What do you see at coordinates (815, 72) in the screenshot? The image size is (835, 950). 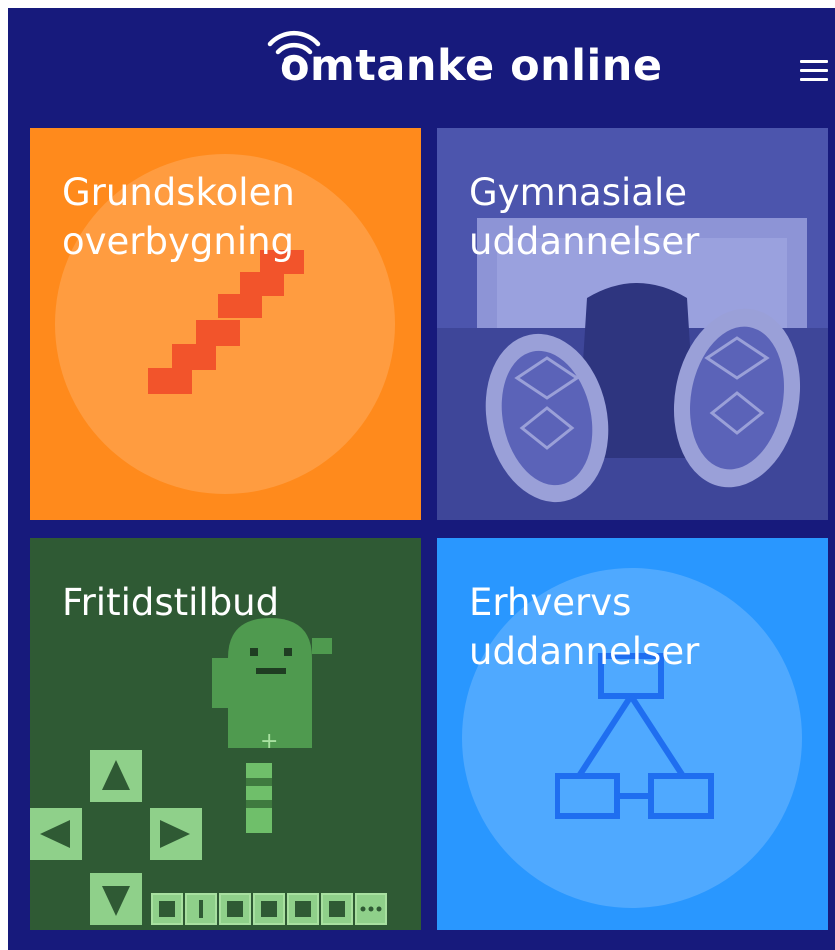 I see `hamburger-menu-icon` at bounding box center [815, 72].